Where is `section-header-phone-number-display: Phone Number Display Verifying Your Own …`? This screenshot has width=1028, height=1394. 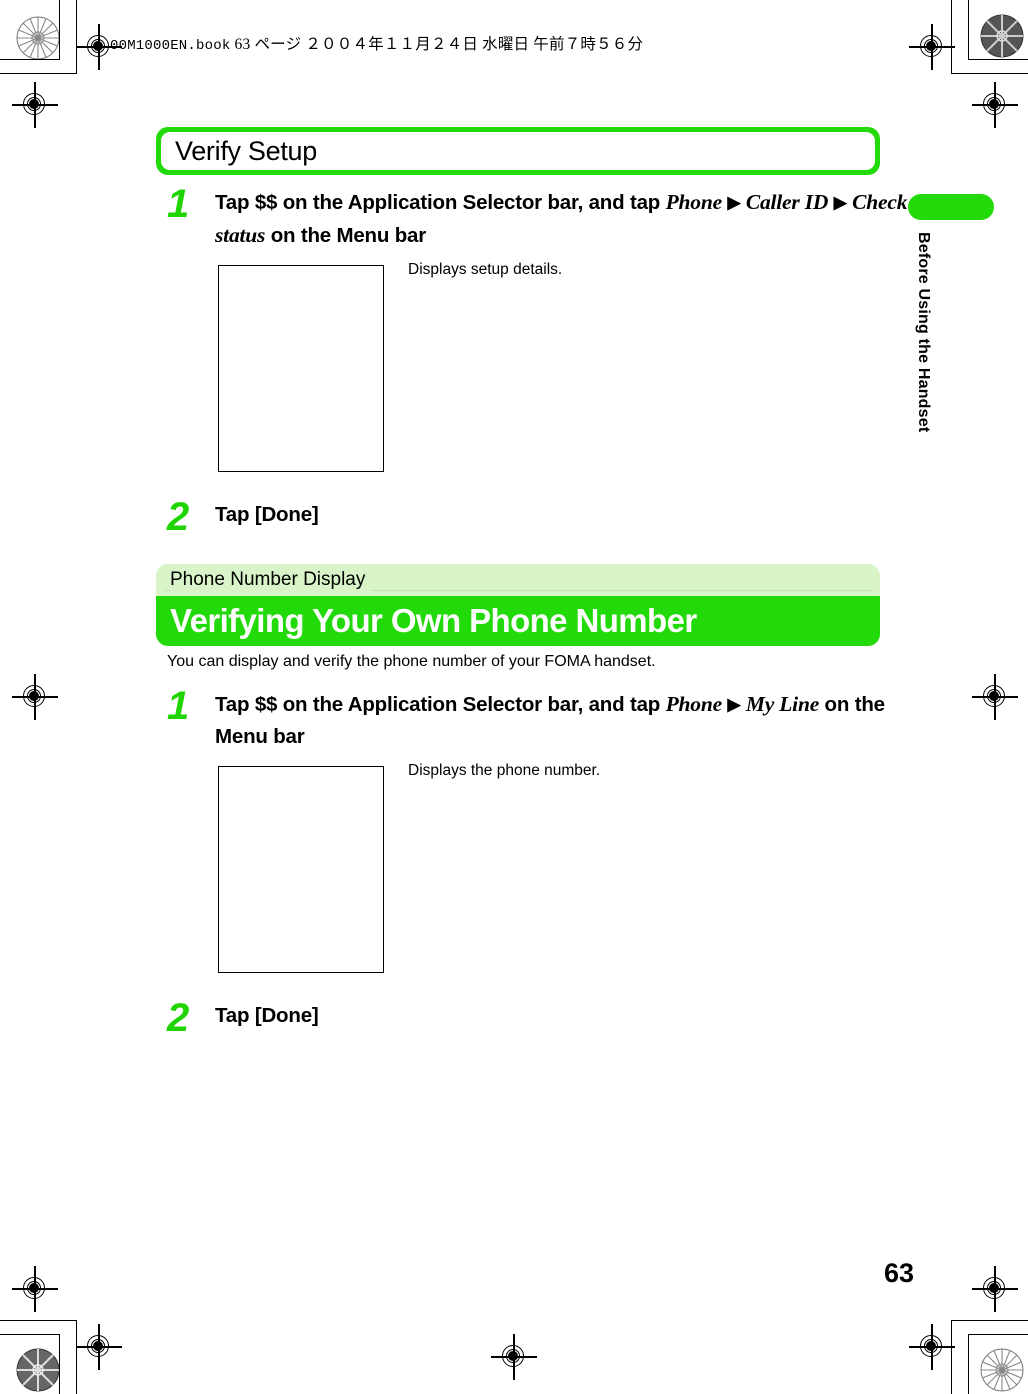
section-header-phone-number-display: Phone Number Display Verifying Your Own … is located at coordinates (518, 605).